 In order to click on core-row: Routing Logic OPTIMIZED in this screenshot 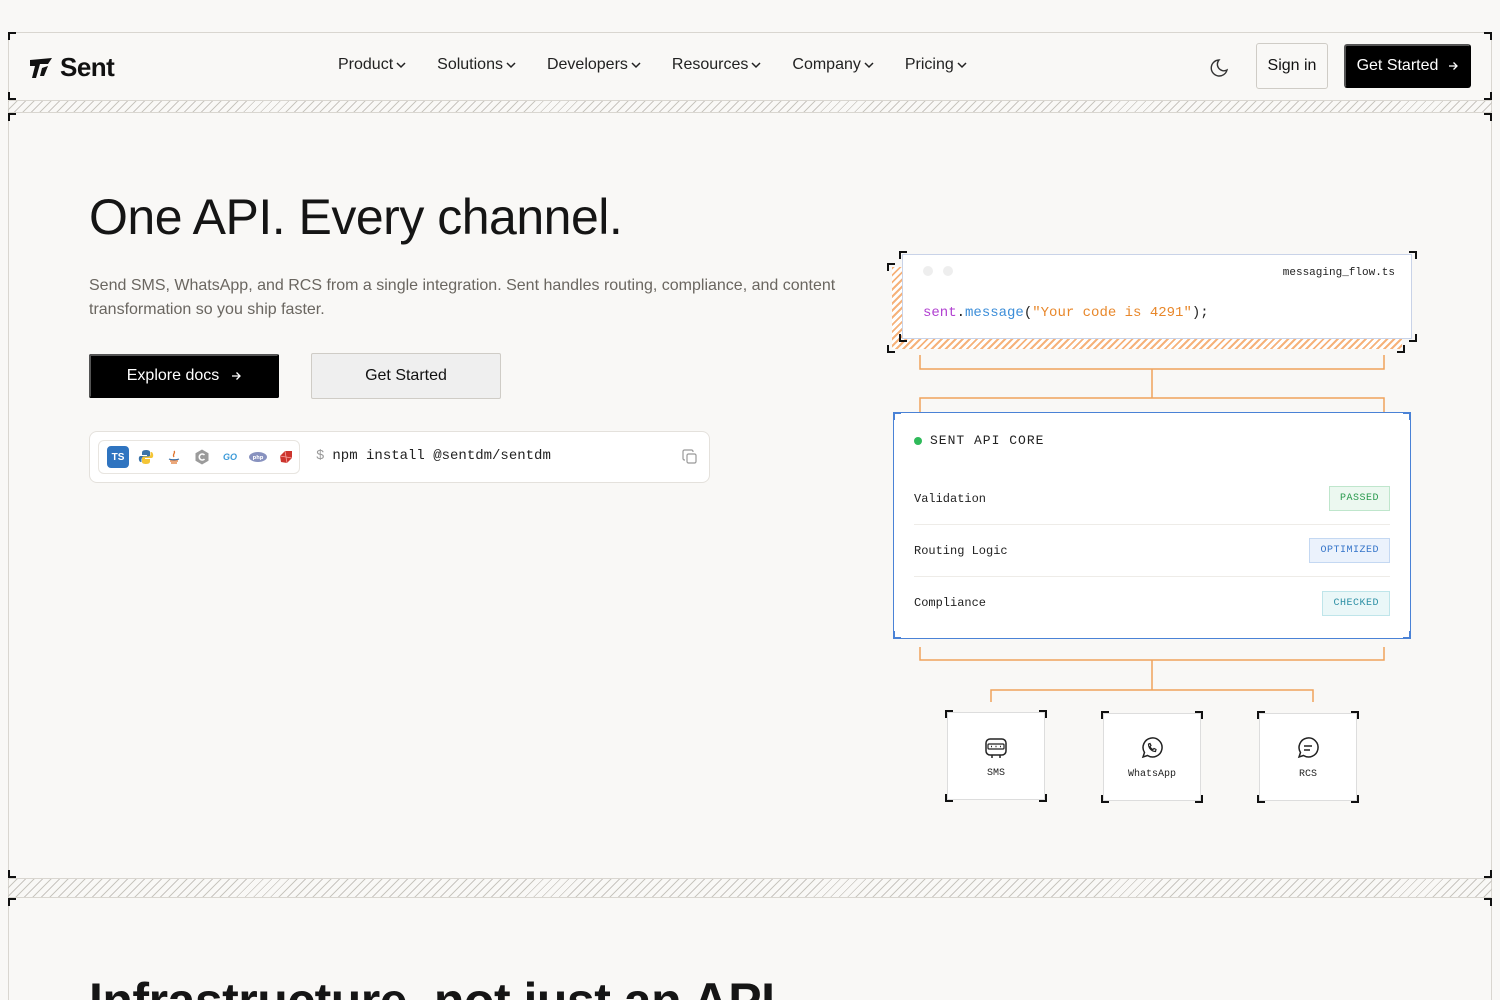, I will do `click(1152, 551)`.